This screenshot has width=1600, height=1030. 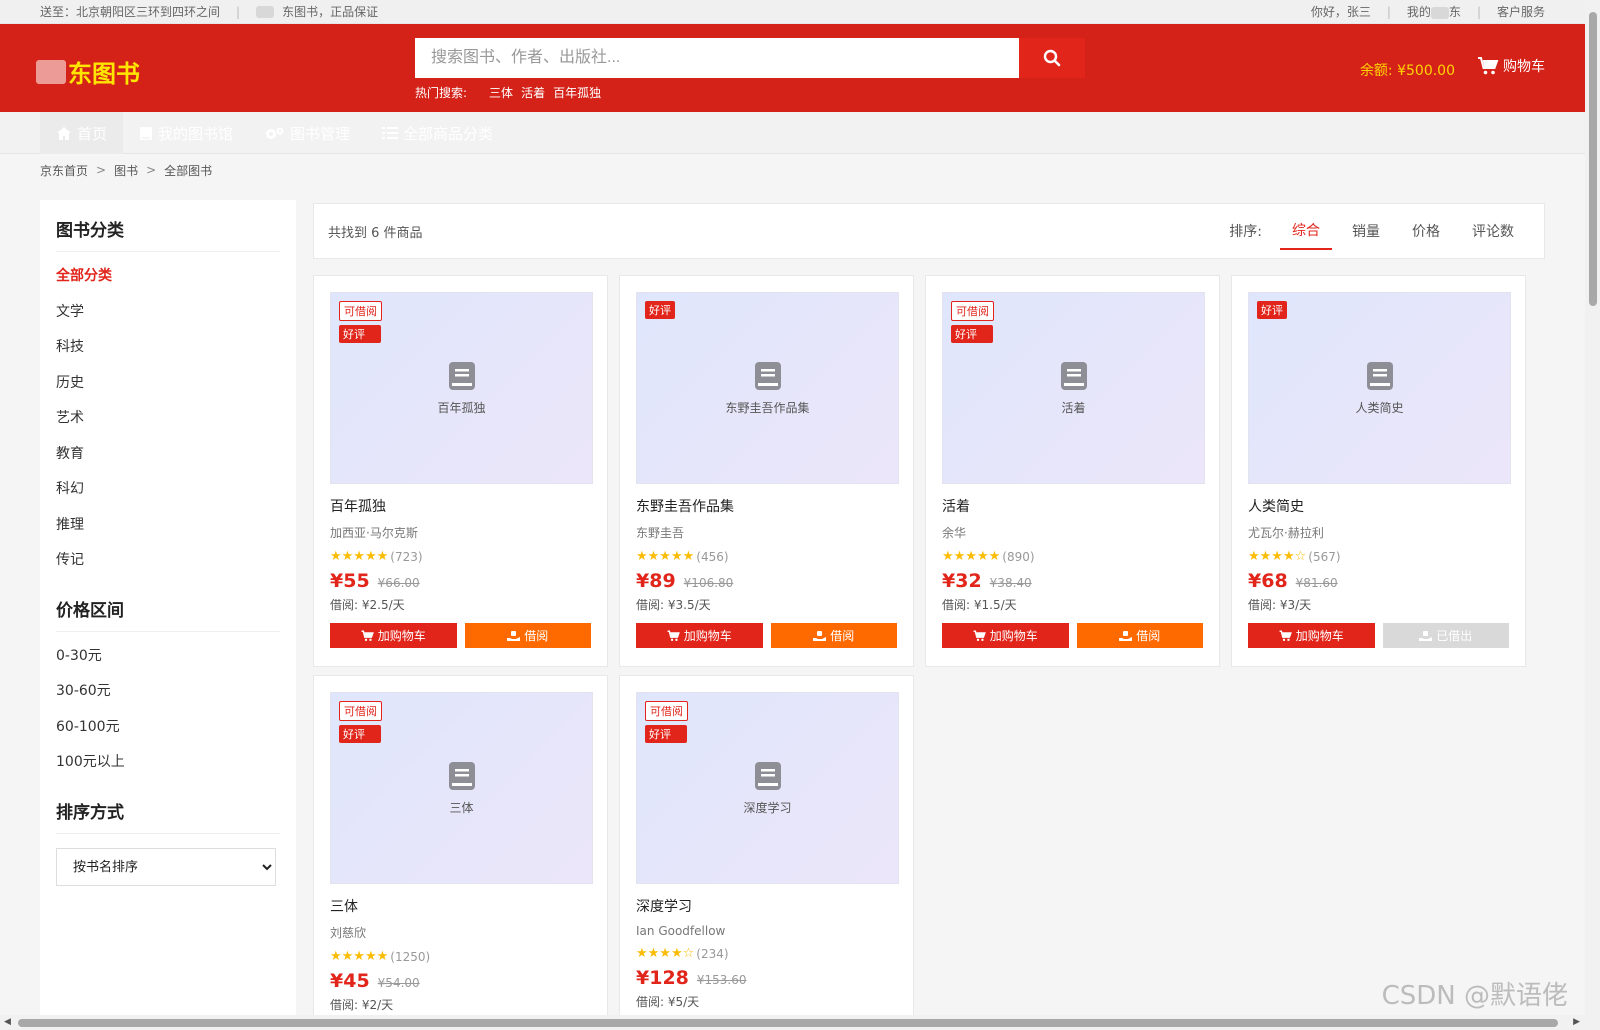 I want to click on cover-title: 活着, so click(x=1073, y=407).